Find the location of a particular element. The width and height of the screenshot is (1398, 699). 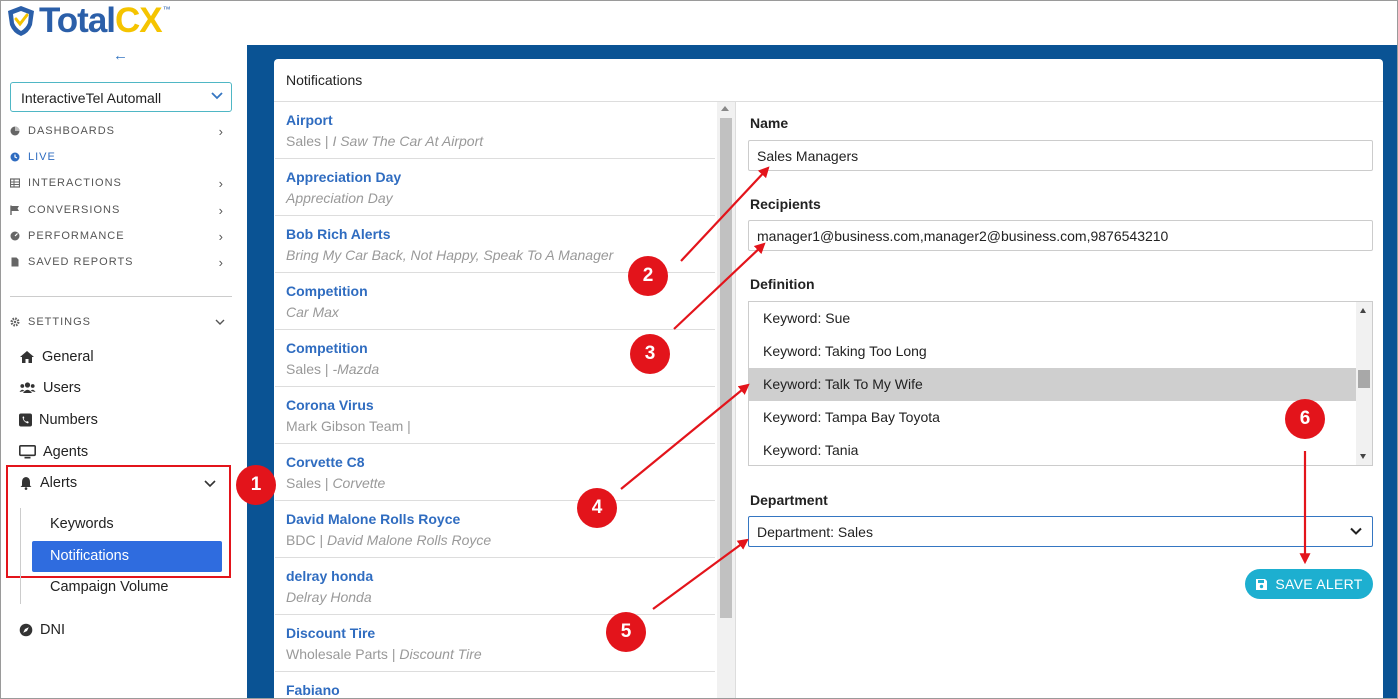

settings-item-general-label: General is located at coordinates (68, 357).